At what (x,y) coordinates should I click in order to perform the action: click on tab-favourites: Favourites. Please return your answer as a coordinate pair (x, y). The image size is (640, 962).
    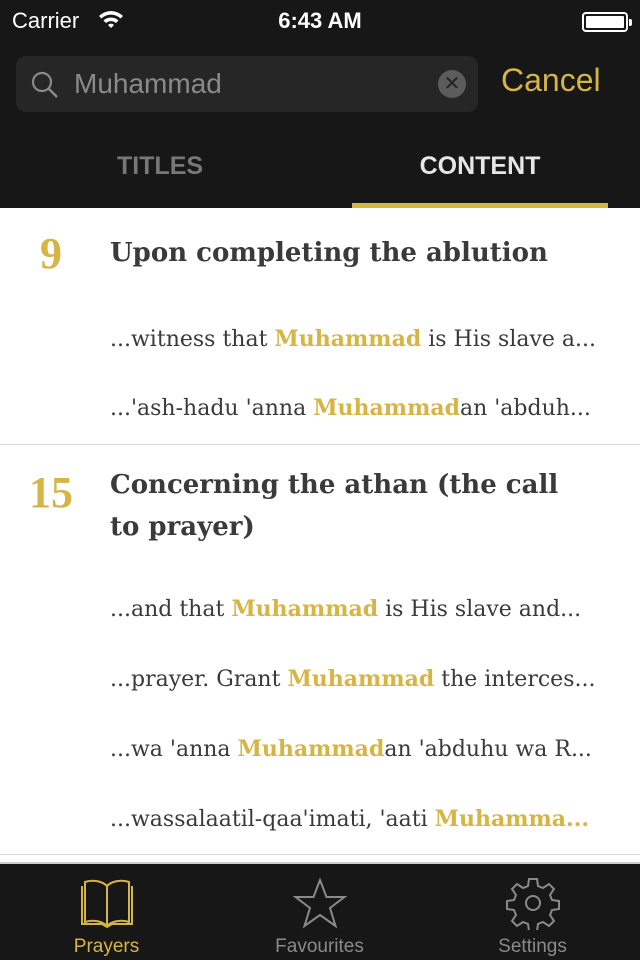
    Looking at the image, I should click on (319, 913).